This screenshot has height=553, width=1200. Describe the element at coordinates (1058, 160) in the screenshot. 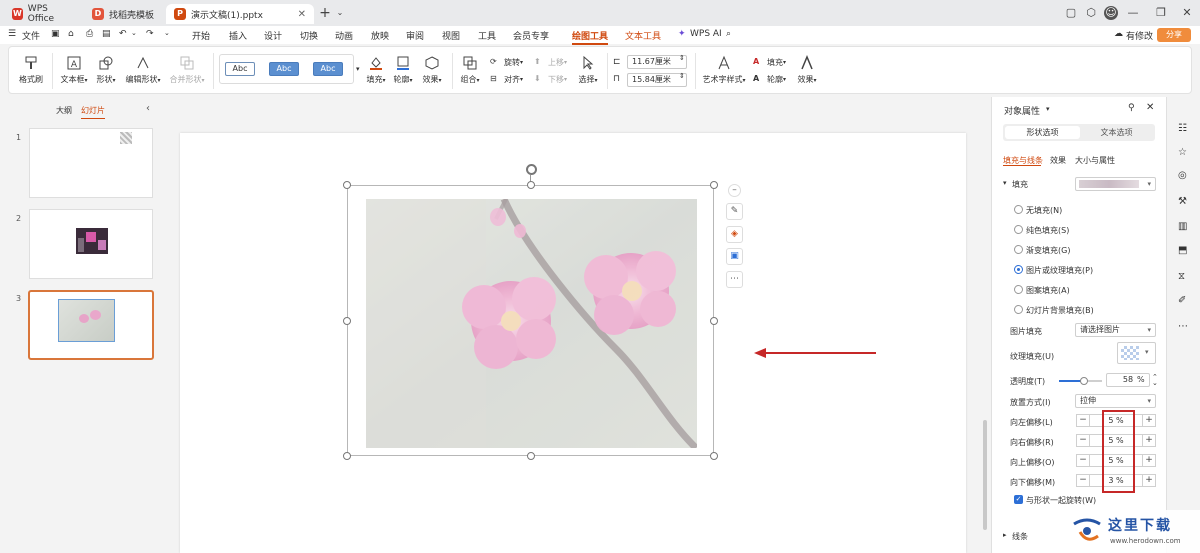

I see `subtab-effect: 效果` at that location.